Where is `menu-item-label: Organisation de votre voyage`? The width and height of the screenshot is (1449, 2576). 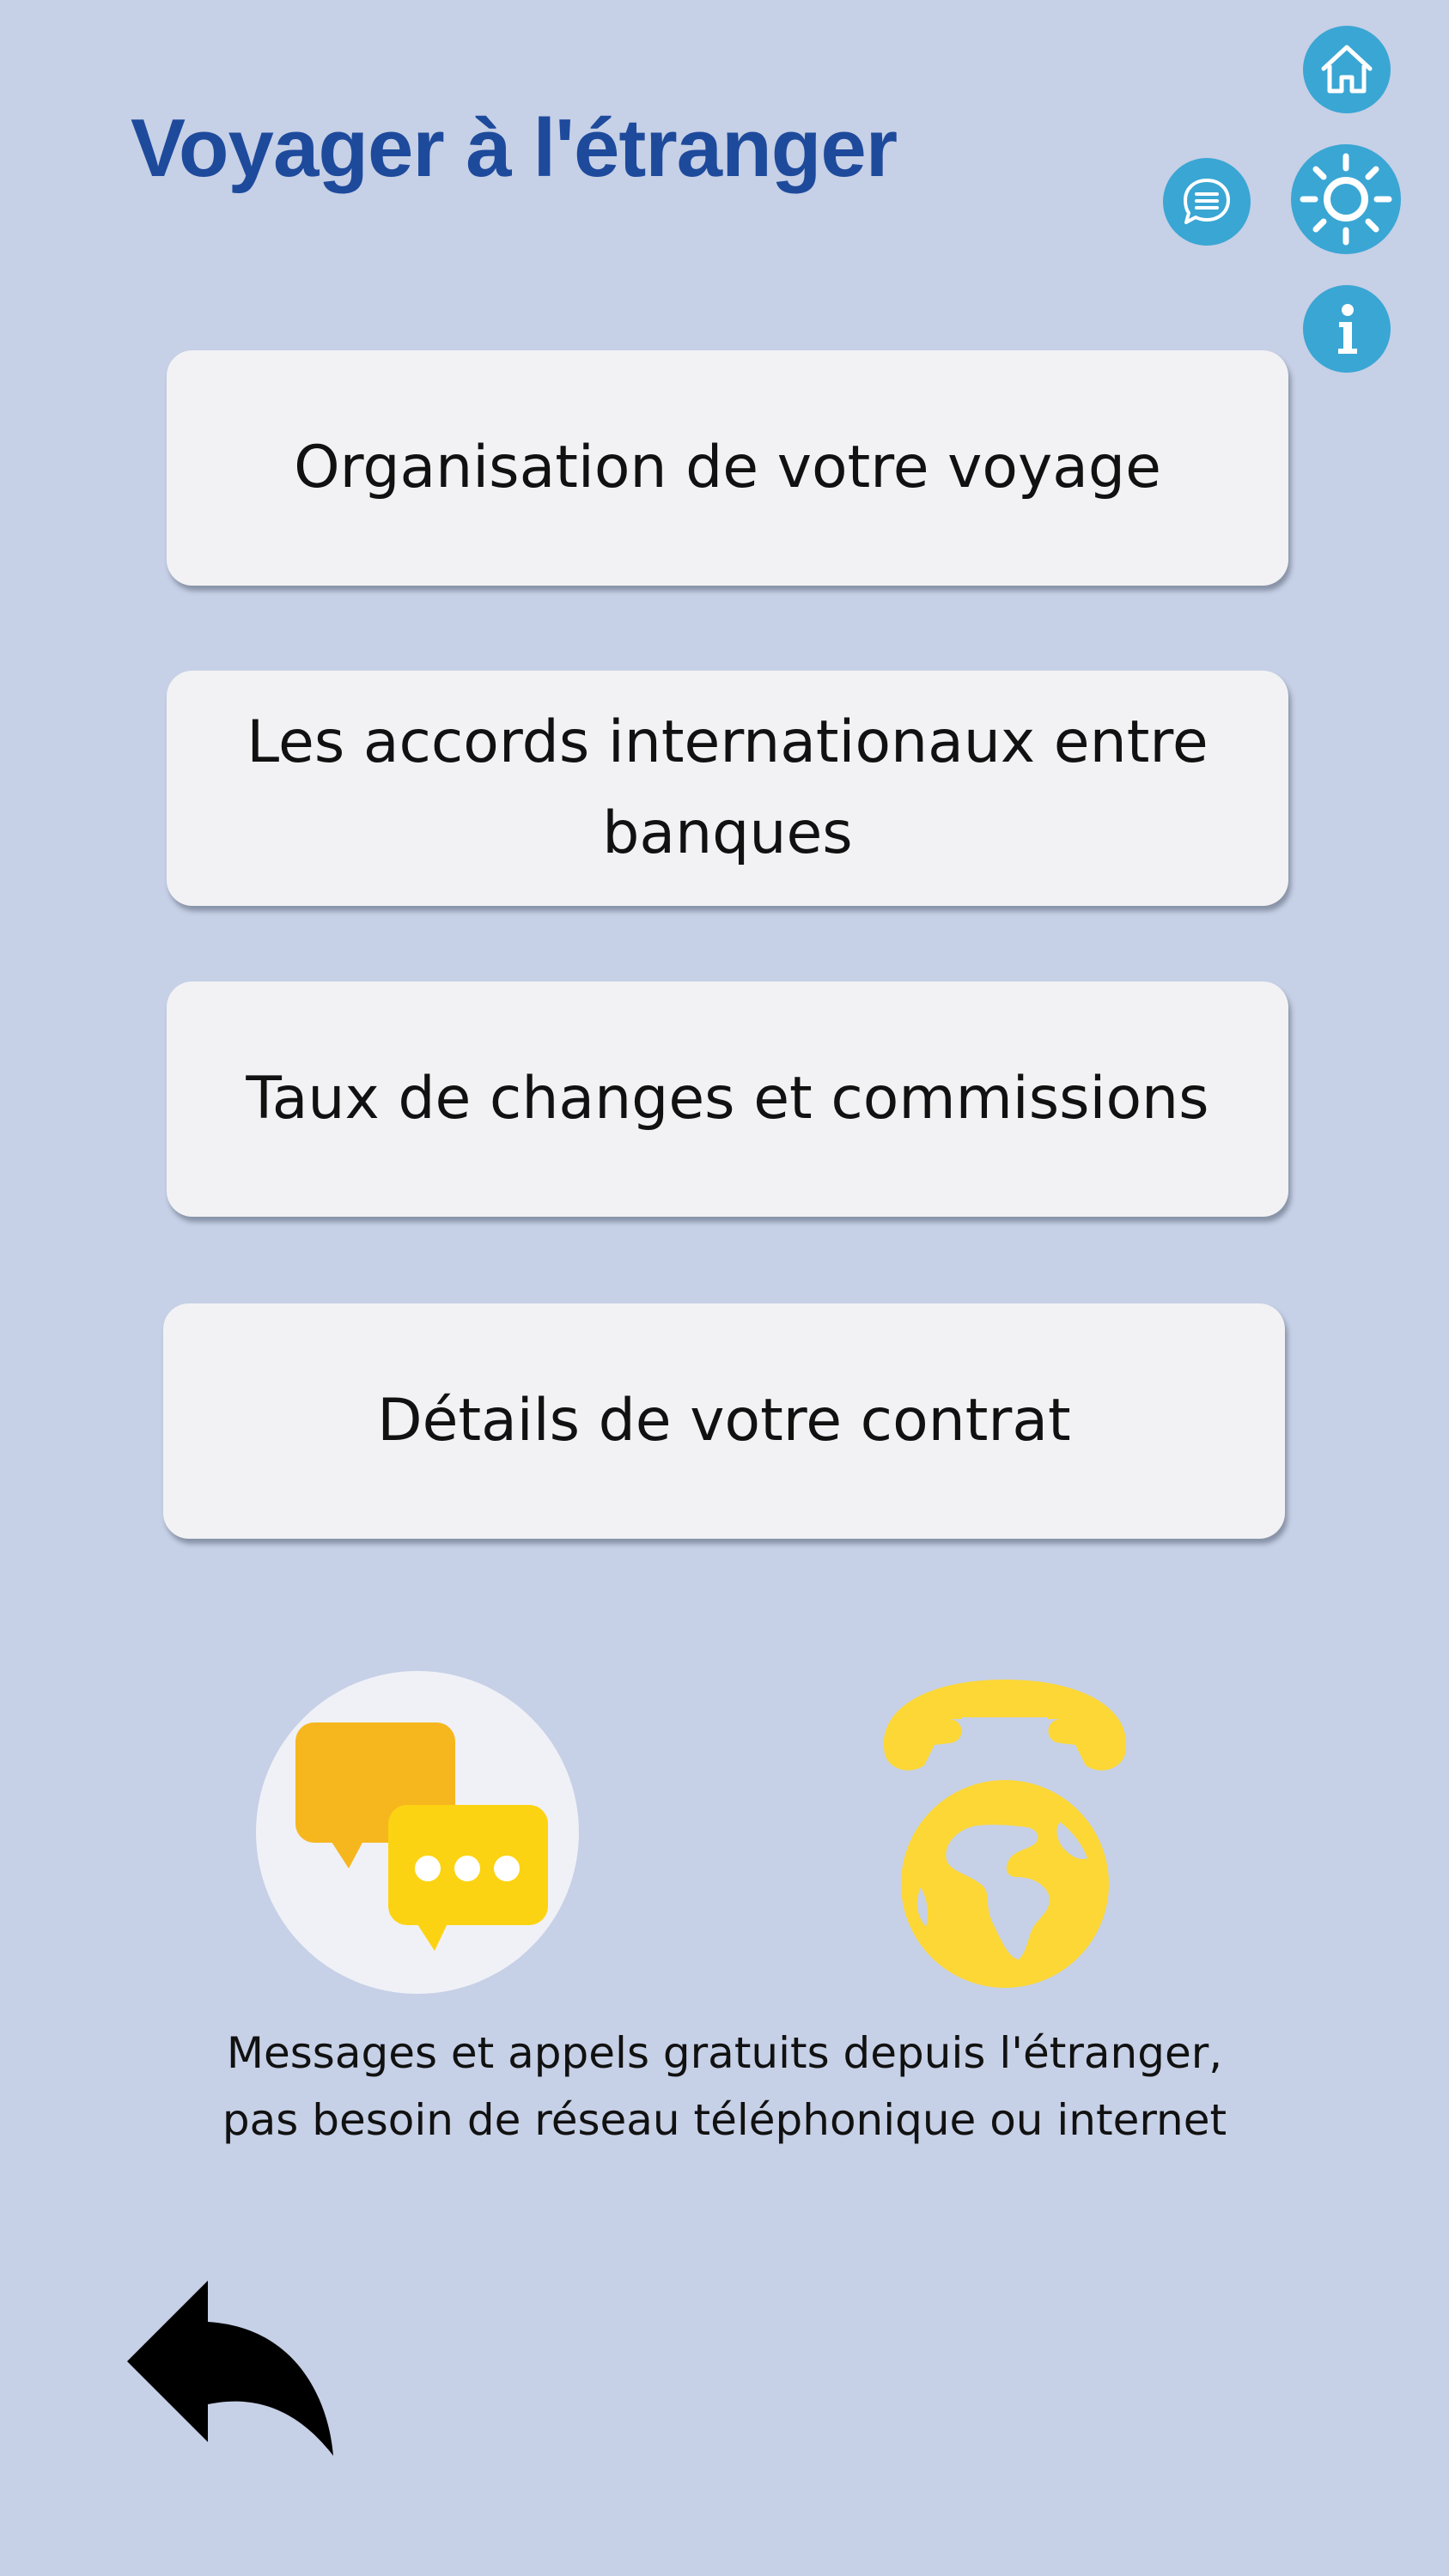 menu-item-label: Organisation de votre voyage is located at coordinates (727, 468).